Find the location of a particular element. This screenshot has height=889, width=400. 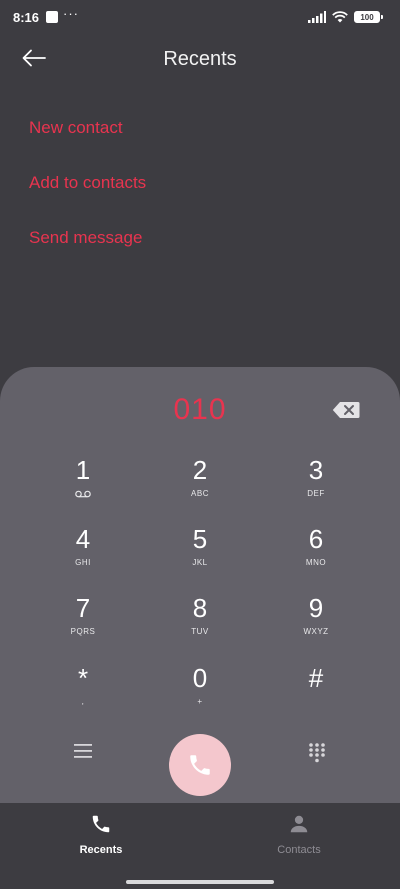

key-digit: 2 is located at coordinates (200, 470).